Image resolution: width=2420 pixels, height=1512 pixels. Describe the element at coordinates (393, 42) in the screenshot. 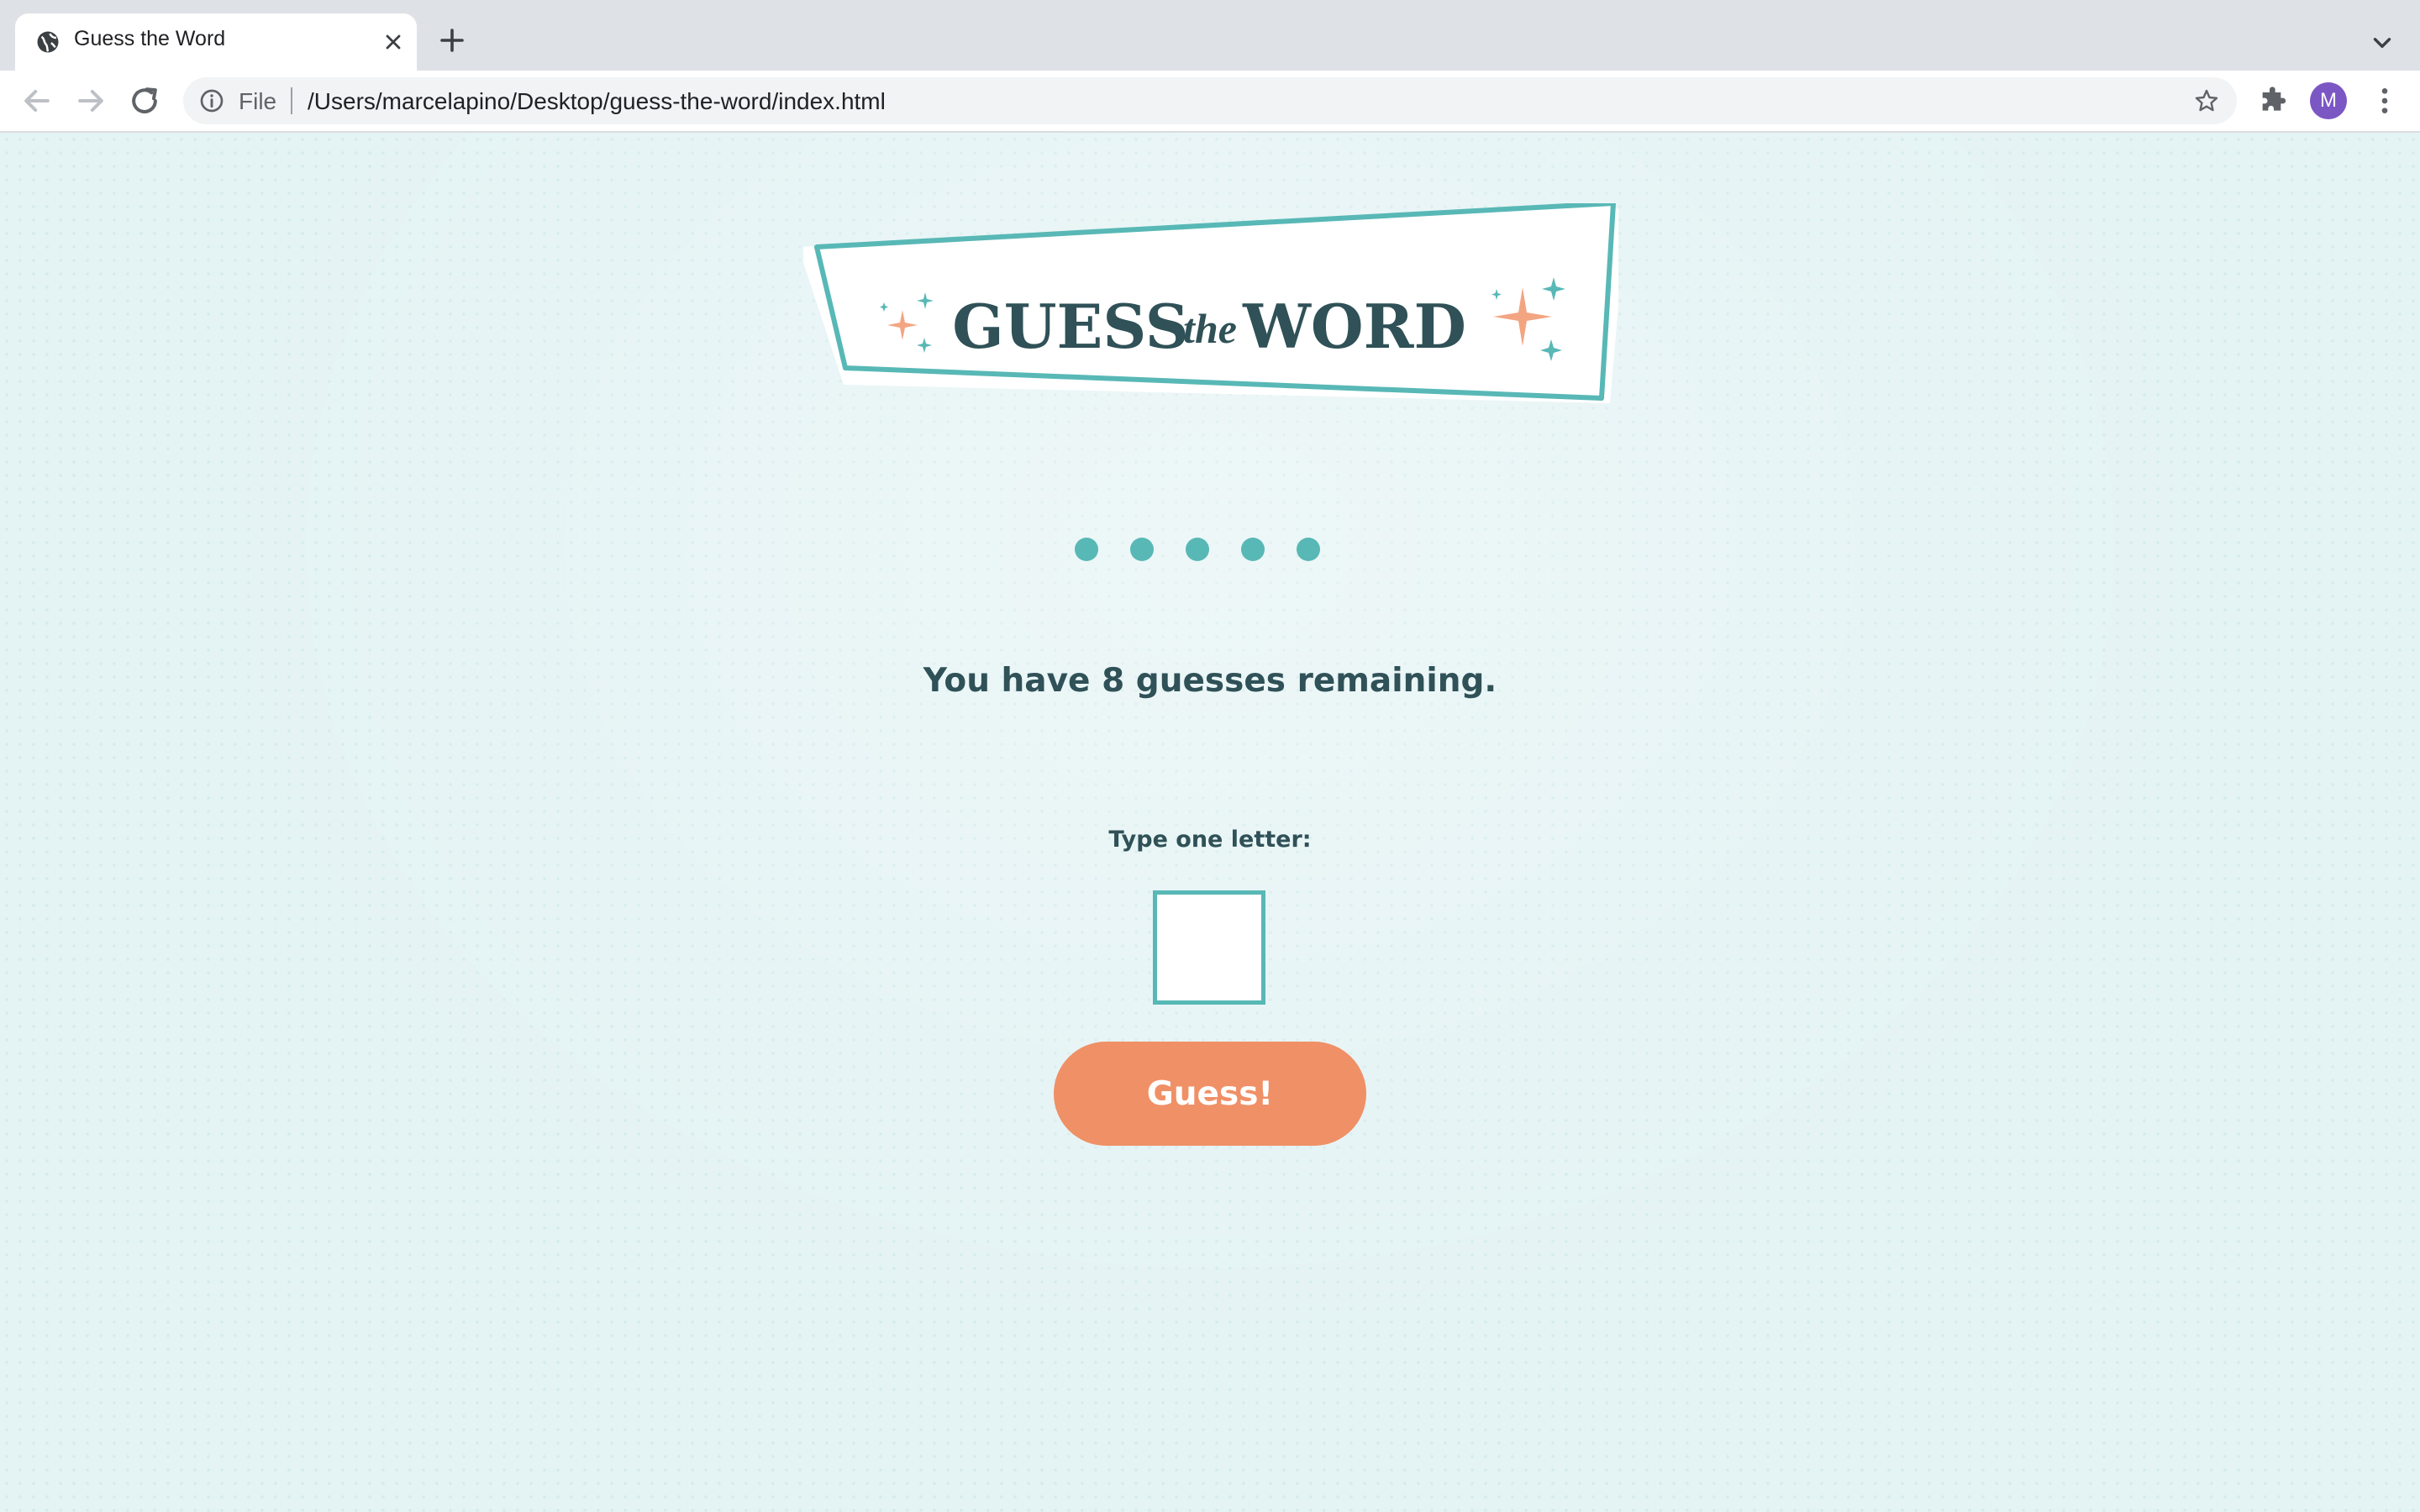

I see `close-icon` at that location.